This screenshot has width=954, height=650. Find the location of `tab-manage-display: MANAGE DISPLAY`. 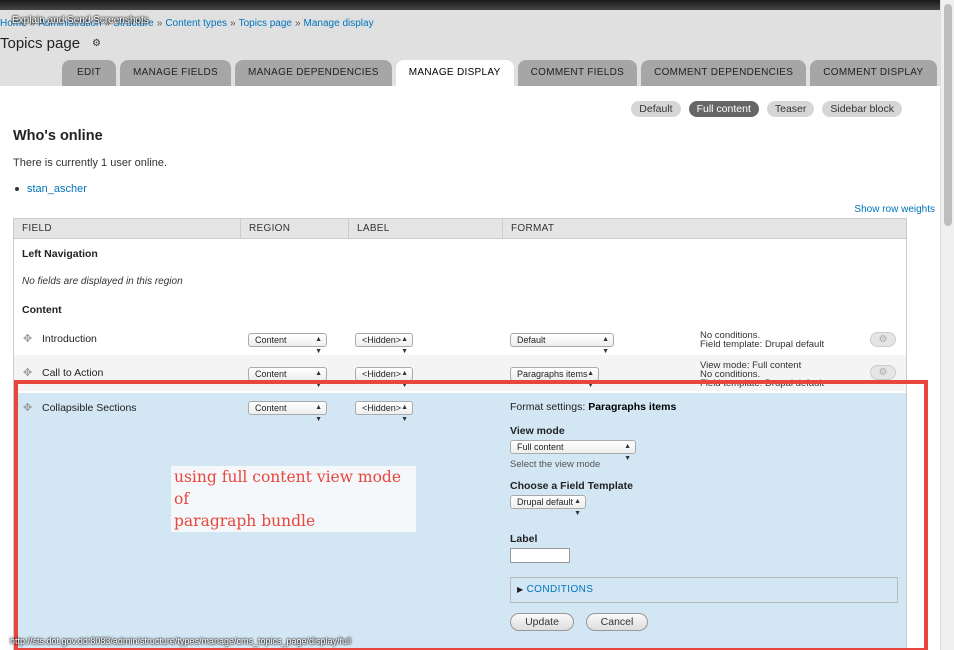

tab-manage-display: MANAGE DISPLAY is located at coordinates (454, 73).